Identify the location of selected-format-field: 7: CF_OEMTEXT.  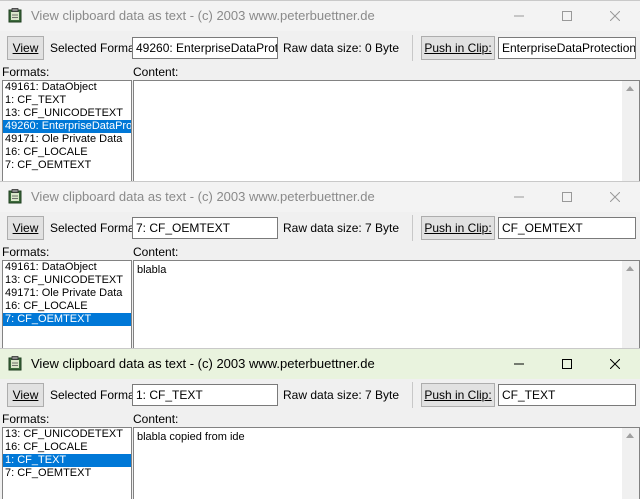
(205, 228).